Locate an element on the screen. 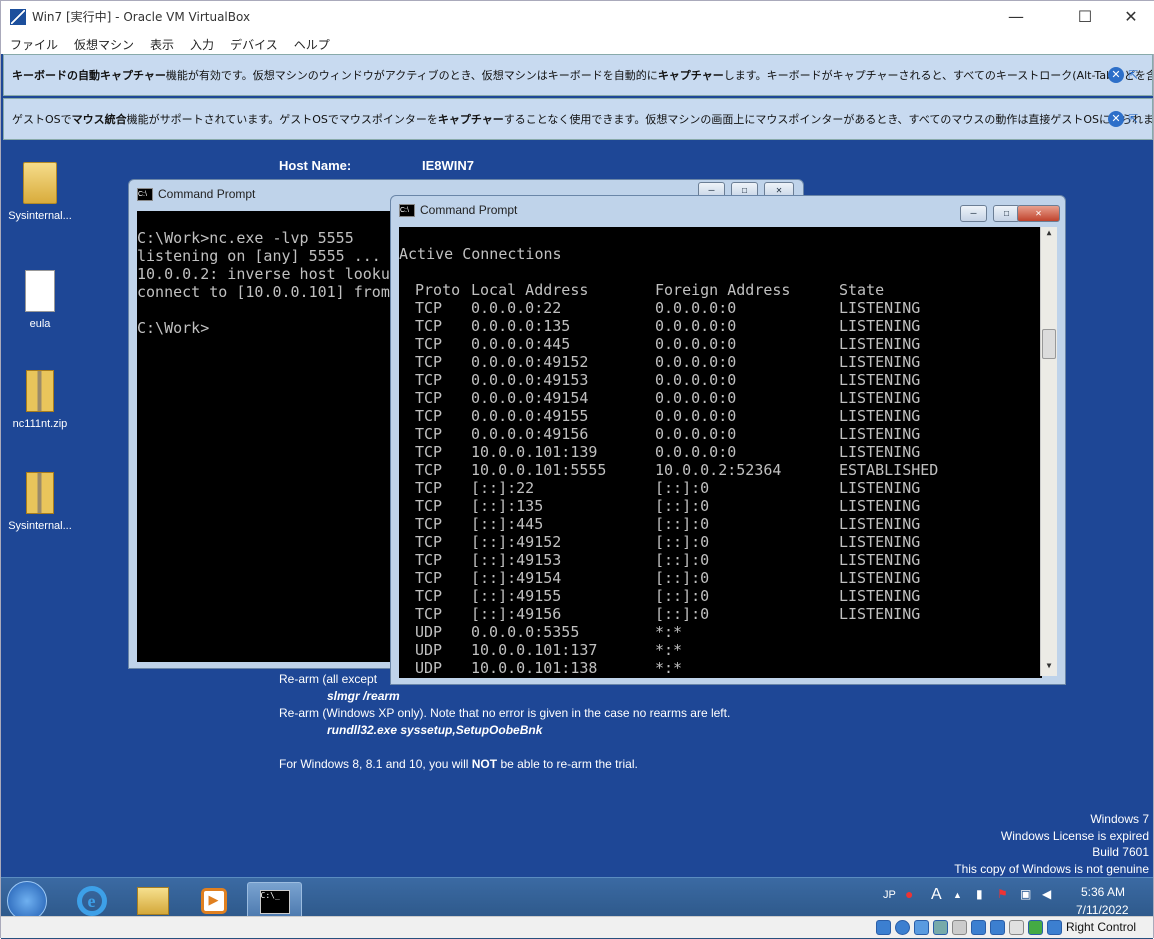  table-cell: Proto is located at coordinates (438, 290).